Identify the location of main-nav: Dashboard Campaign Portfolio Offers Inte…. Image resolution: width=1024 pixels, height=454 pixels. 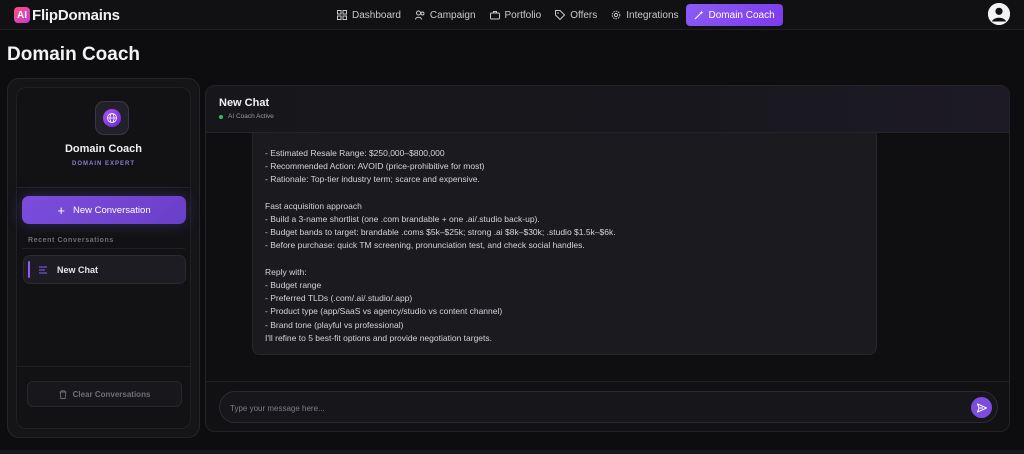
(556, 15).